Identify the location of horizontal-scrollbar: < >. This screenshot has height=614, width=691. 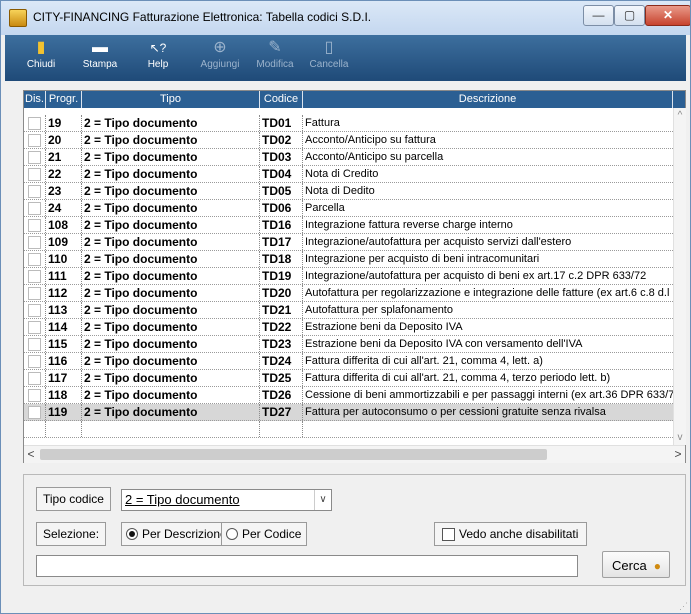
(354, 454).